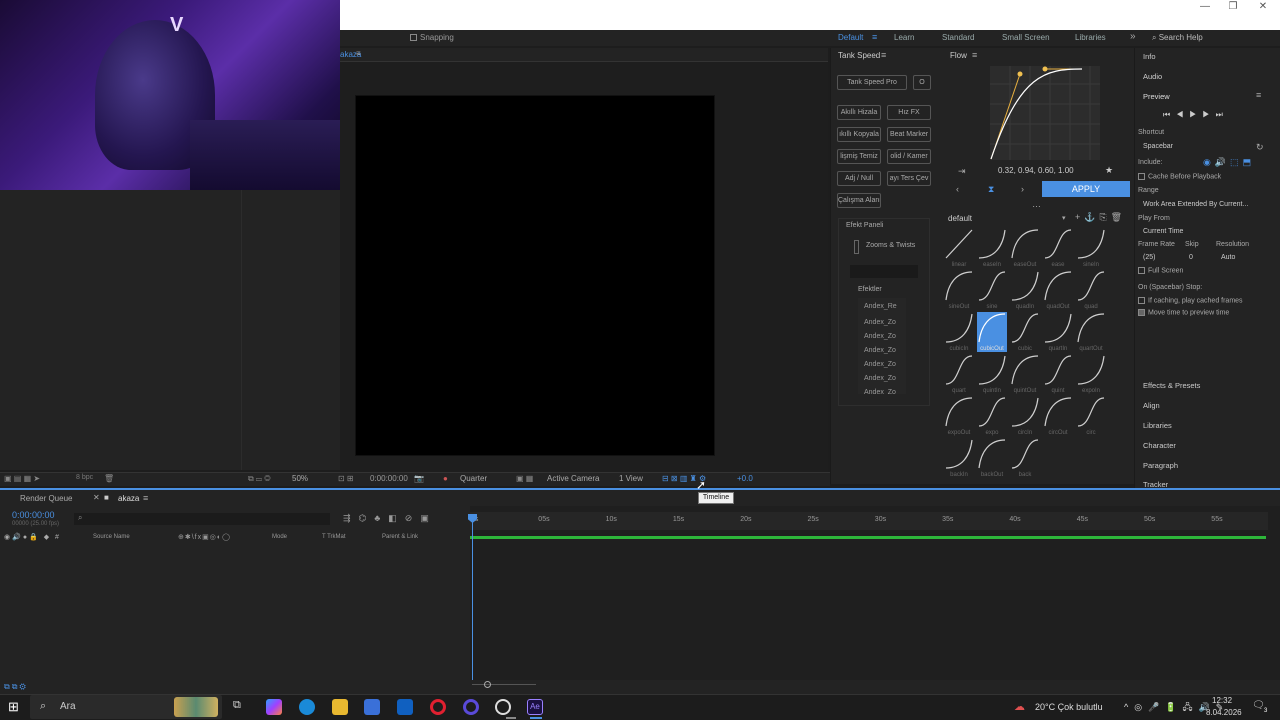 This screenshot has width=1280, height=720. Describe the element at coordinates (1177, 38) in the screenshot. I see `search-help: ⌕ Search Help` at that location.